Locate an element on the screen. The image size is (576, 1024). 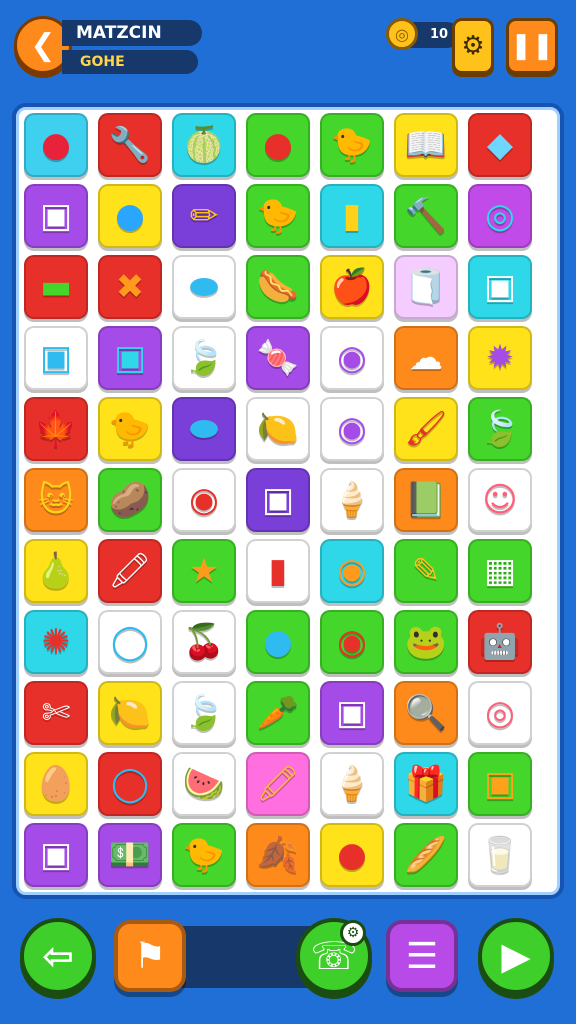
blue-bulb-tile: ● is located at coordinates (130, 216).